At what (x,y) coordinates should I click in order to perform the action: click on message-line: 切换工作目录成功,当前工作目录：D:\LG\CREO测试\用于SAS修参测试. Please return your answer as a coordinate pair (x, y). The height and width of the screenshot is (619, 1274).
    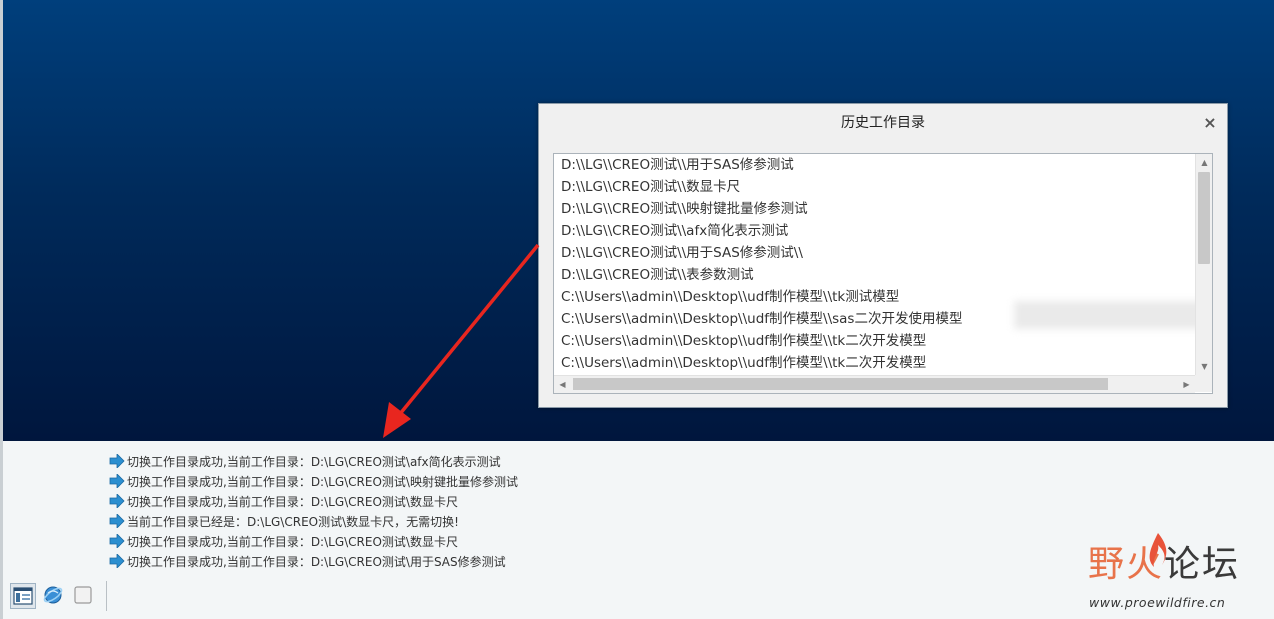
    Looking at the image, I should click on (307, 561).